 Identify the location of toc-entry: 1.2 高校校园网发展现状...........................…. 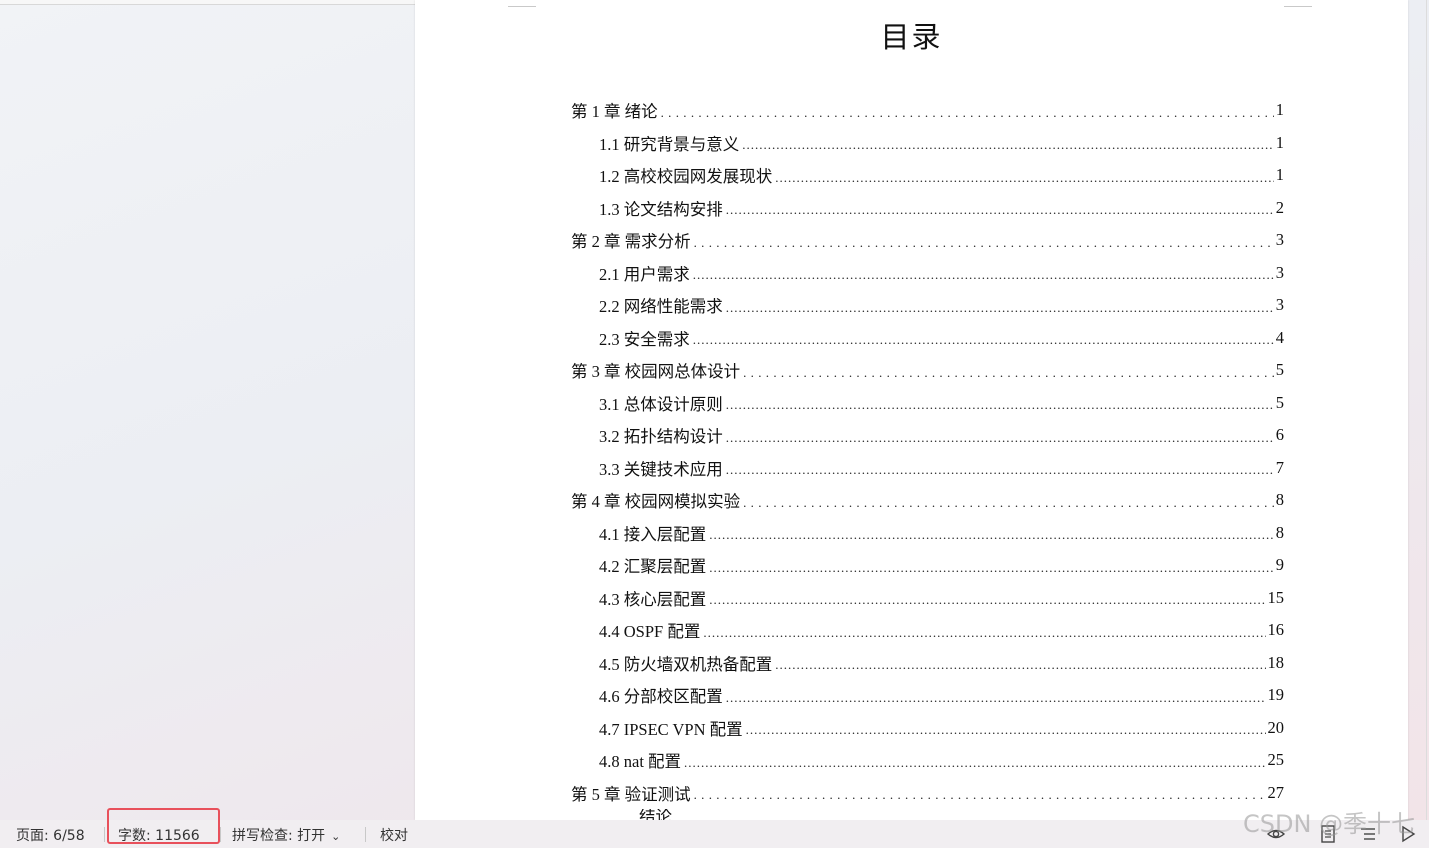
(927, 175).